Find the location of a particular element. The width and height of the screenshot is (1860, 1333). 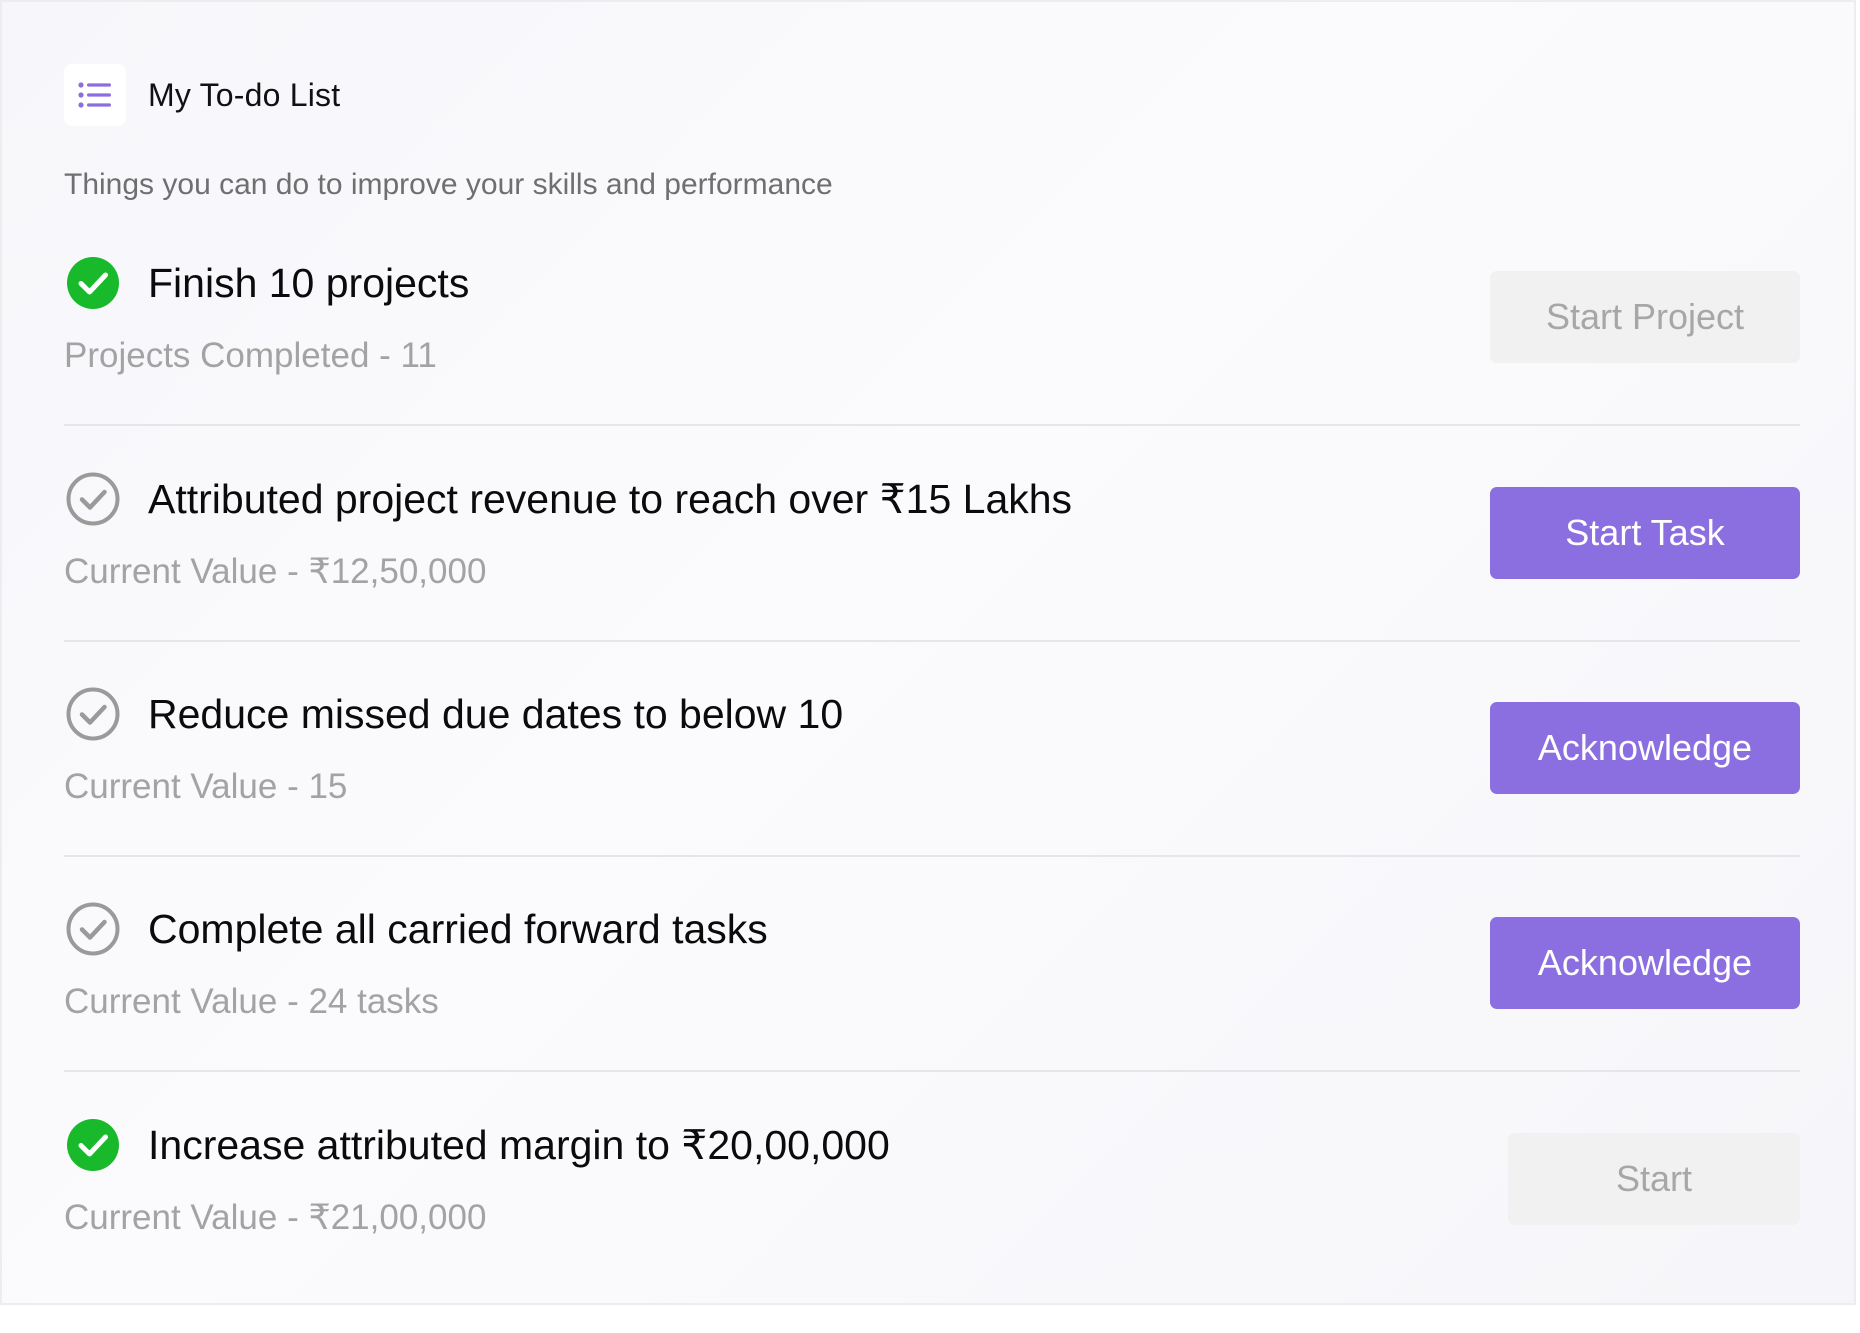

list-icon is located at coordinates (95, 95).